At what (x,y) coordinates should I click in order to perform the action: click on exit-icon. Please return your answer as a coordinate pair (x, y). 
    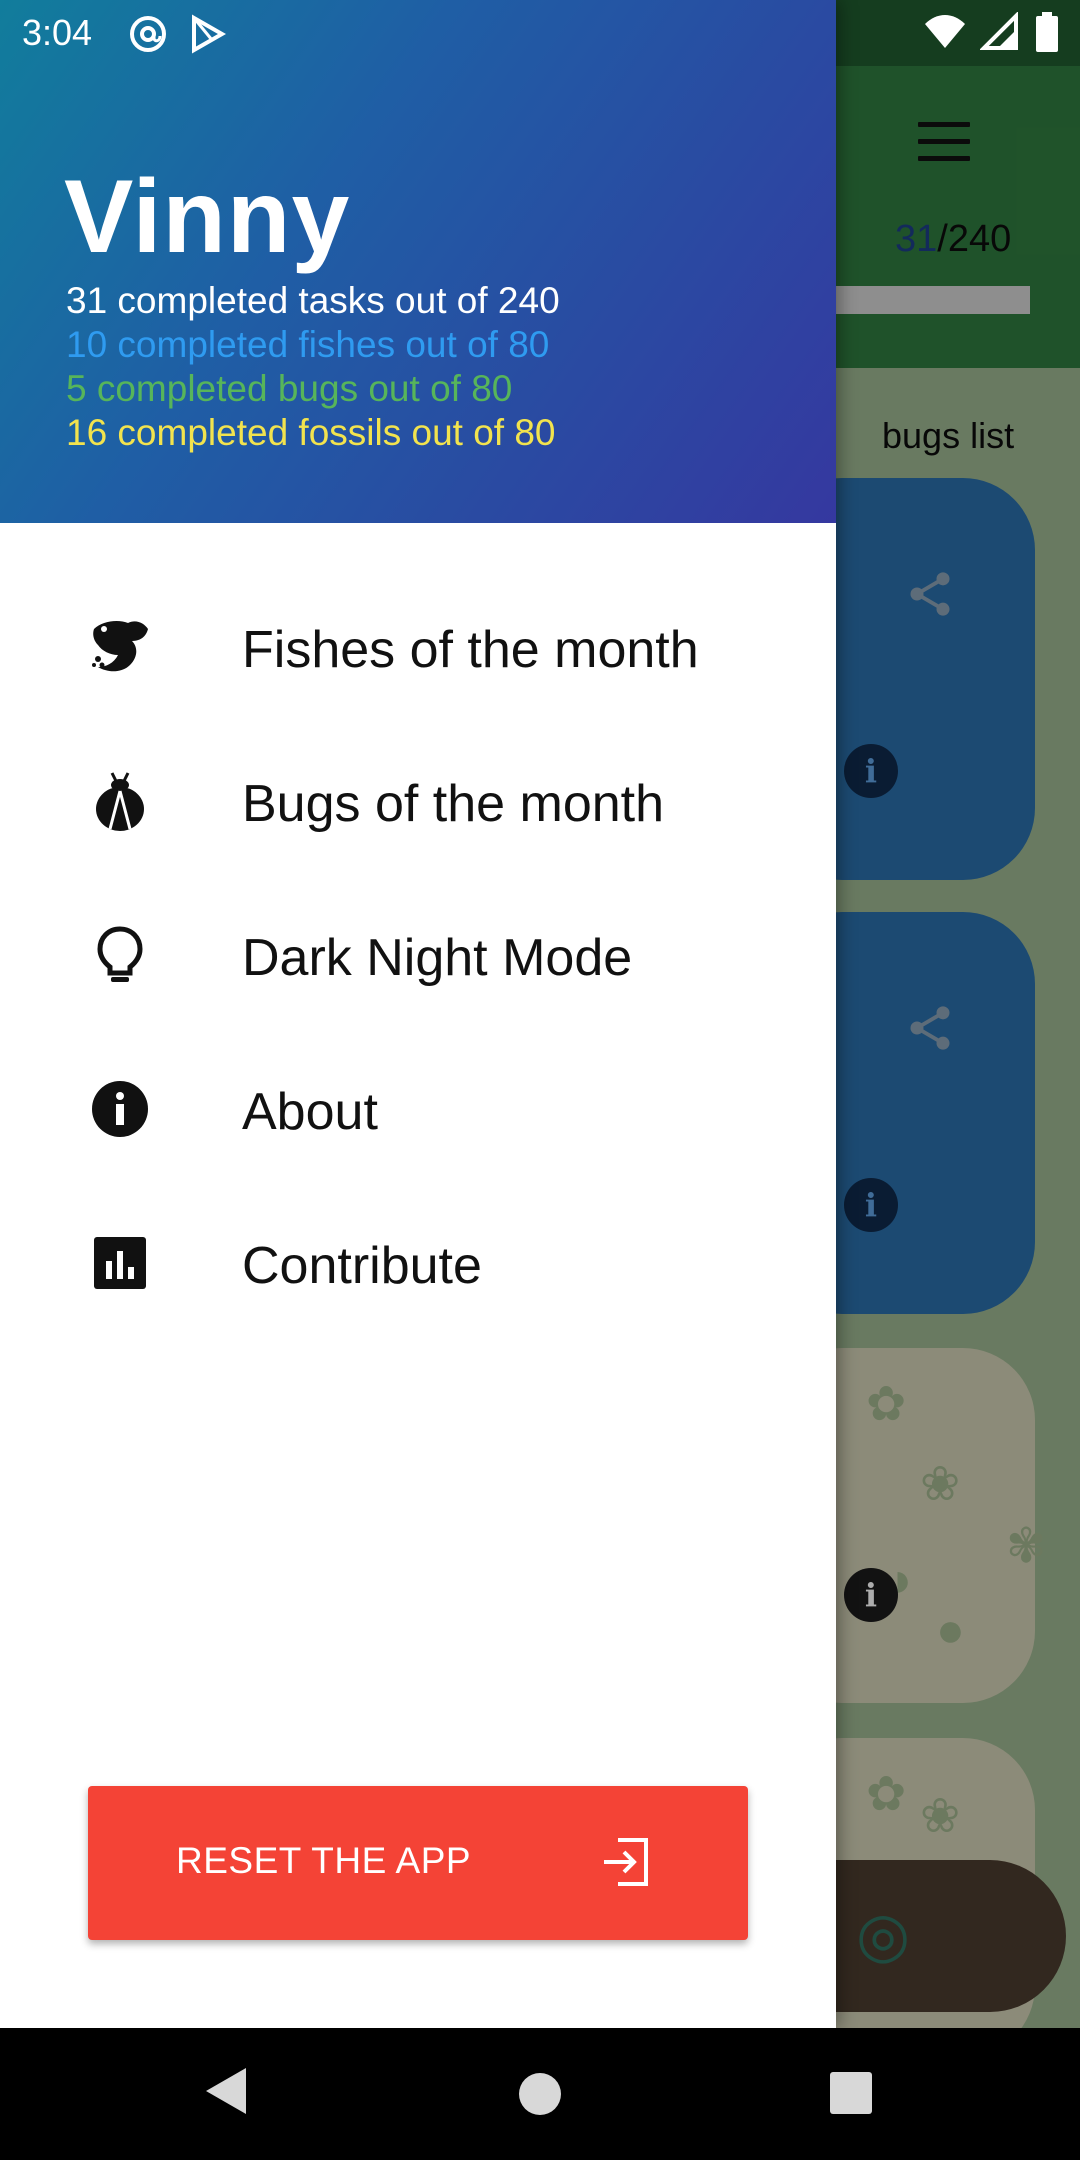
    Looking at the image, I should click on (626, 1862).